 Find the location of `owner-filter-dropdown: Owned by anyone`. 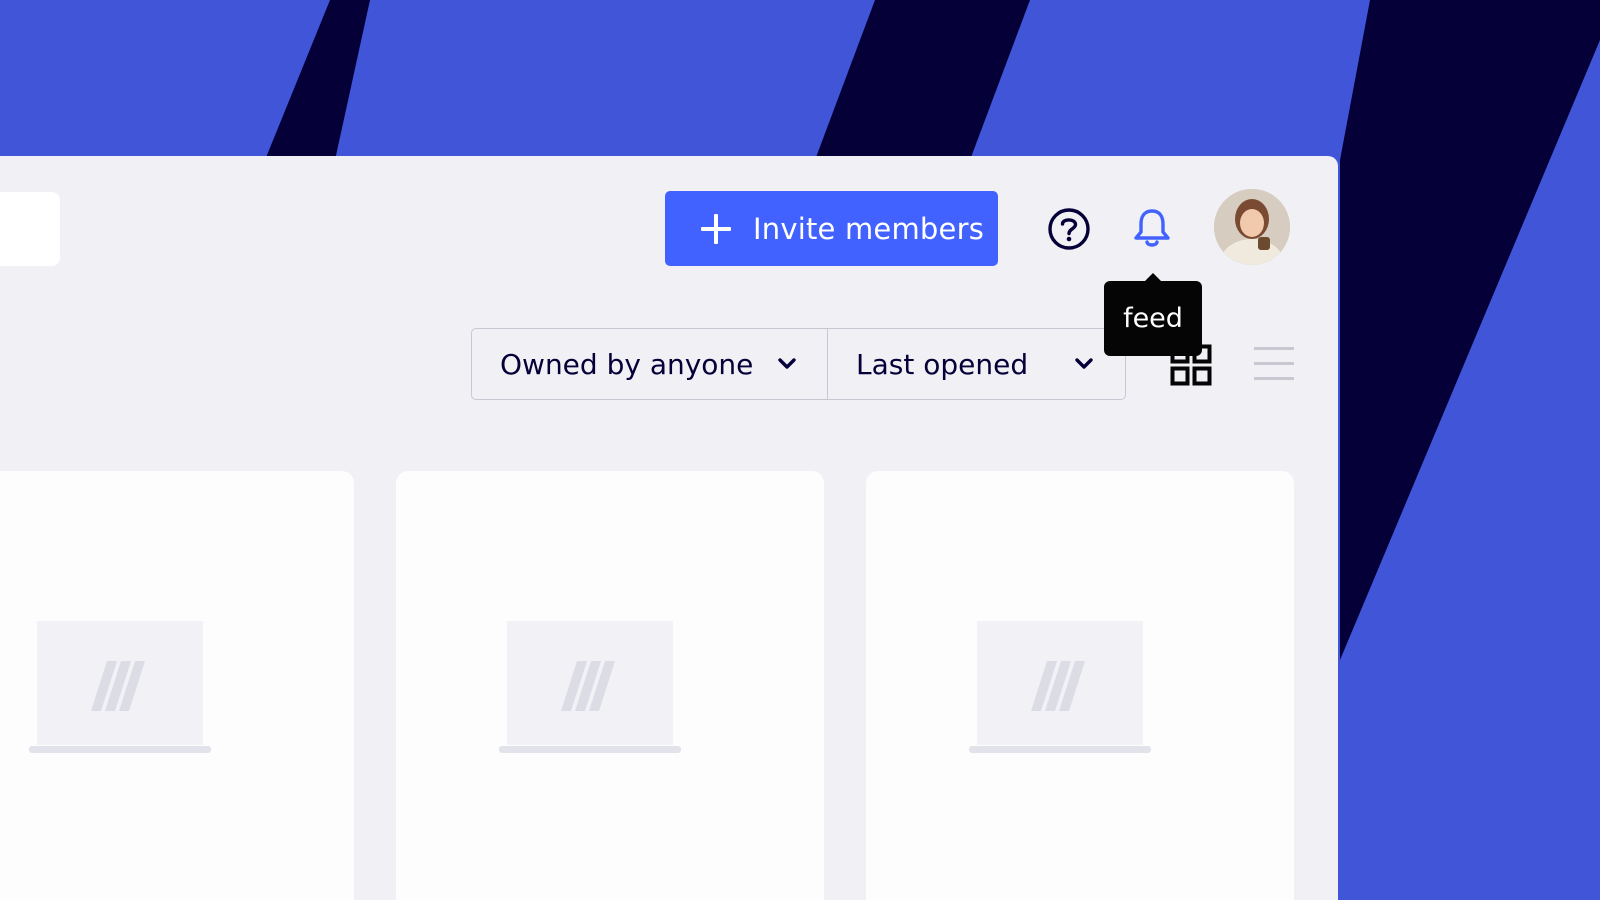

owner-filter-dropdown: Owned by anyone is located at coordinates (650, 364).